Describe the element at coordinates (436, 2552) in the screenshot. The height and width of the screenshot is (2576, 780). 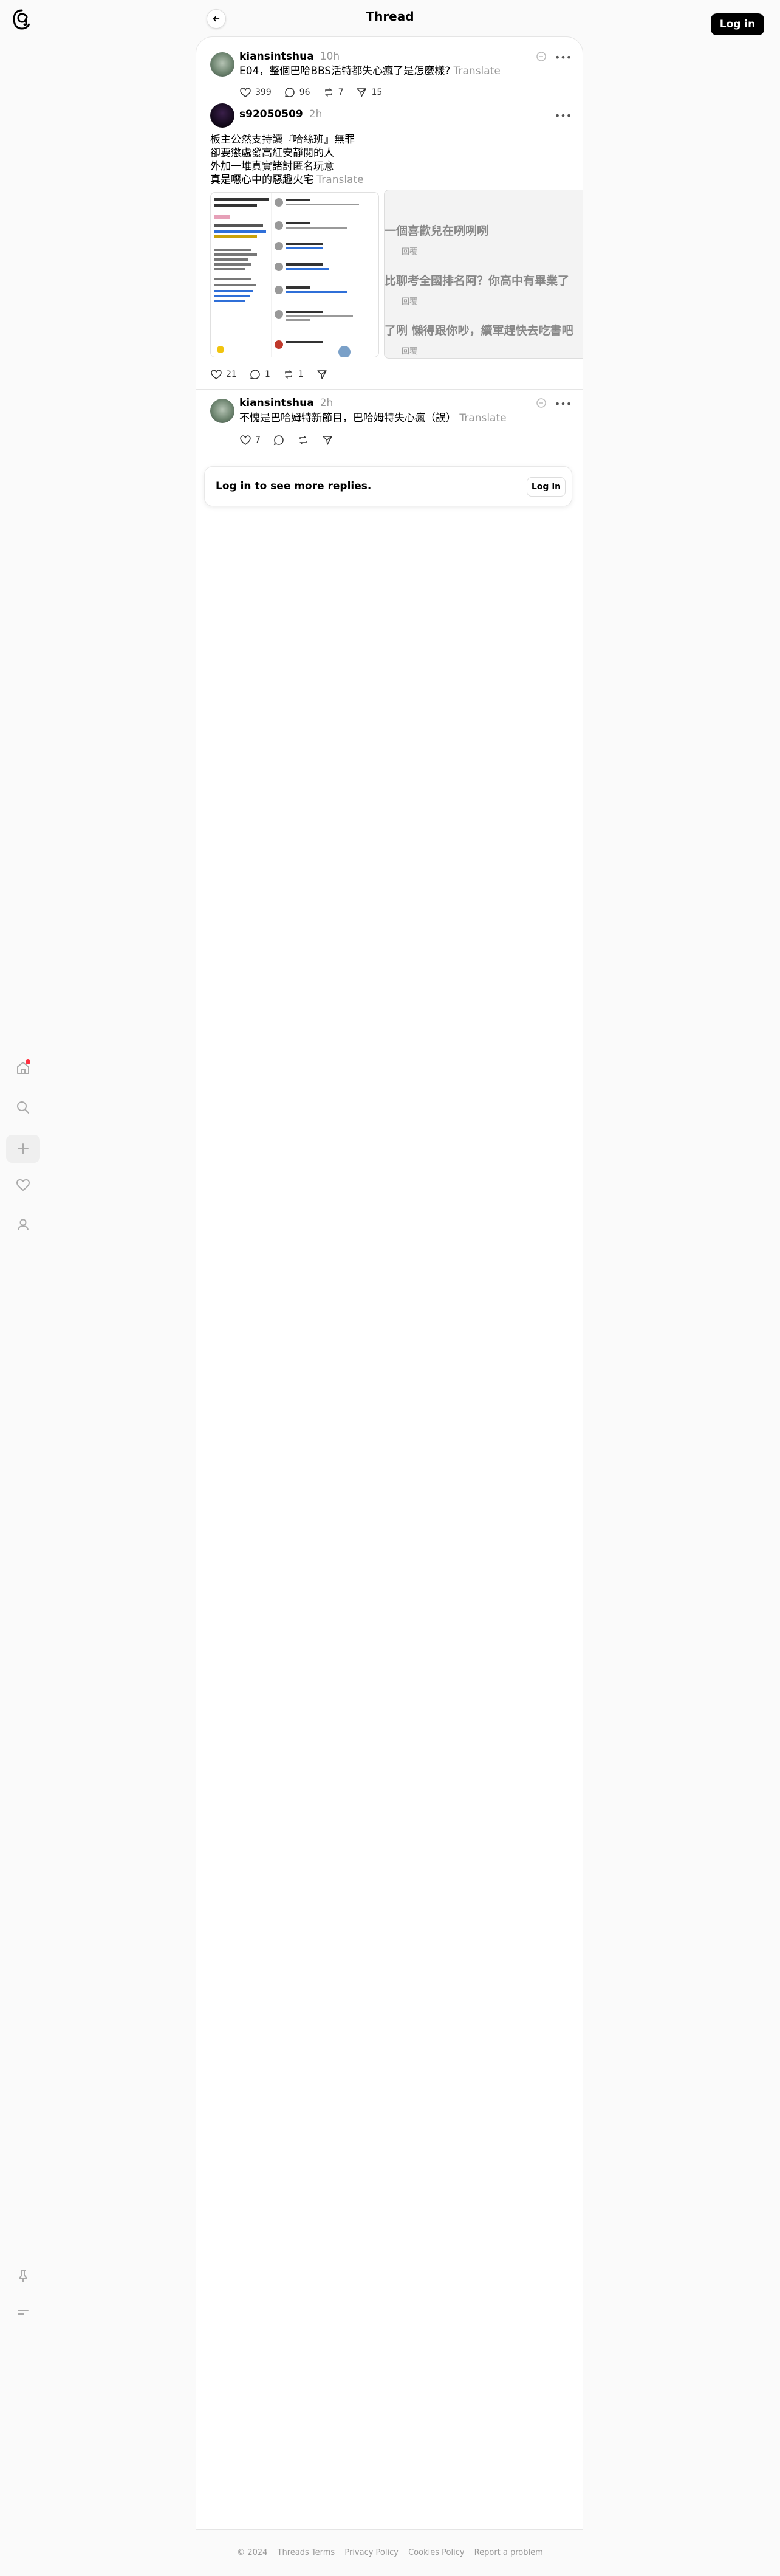
I see `footer-link: Cookies Policy` at that location.